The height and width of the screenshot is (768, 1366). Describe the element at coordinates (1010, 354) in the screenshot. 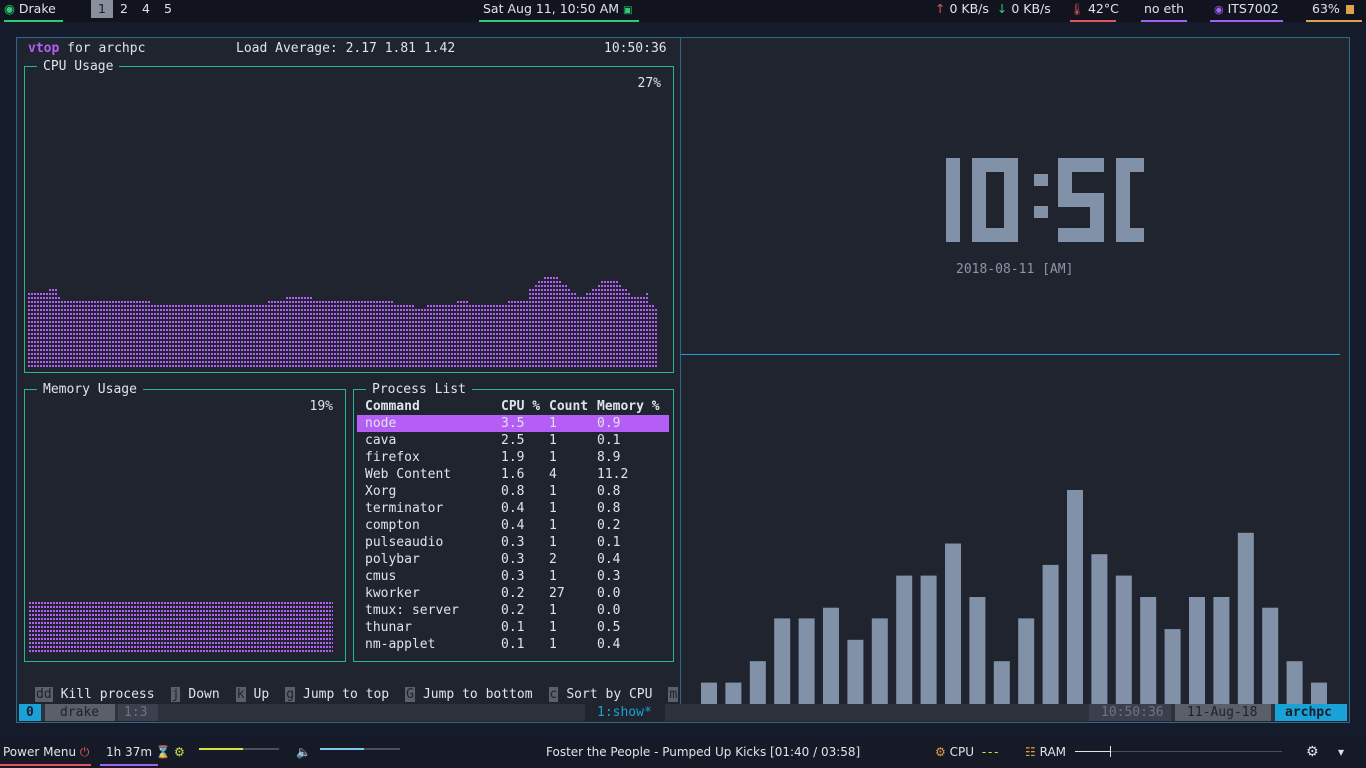

I see `pane-divider-horizontal` at that location.